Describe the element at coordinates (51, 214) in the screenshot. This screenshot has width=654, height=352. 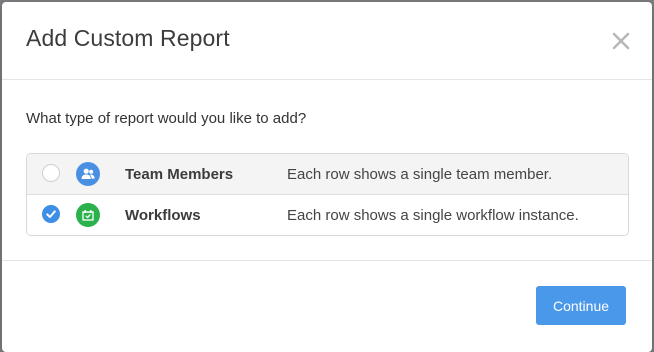
I see `radio-selected-icon` at that location.